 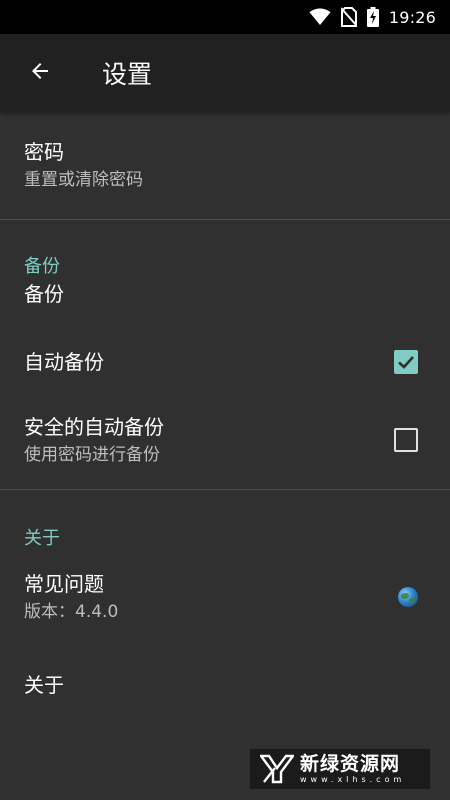 What do you see at coordinates (225, 361) in the screenshot?
I see `auto-backup-preference: 自动备份` at bounding box center [225, 361].